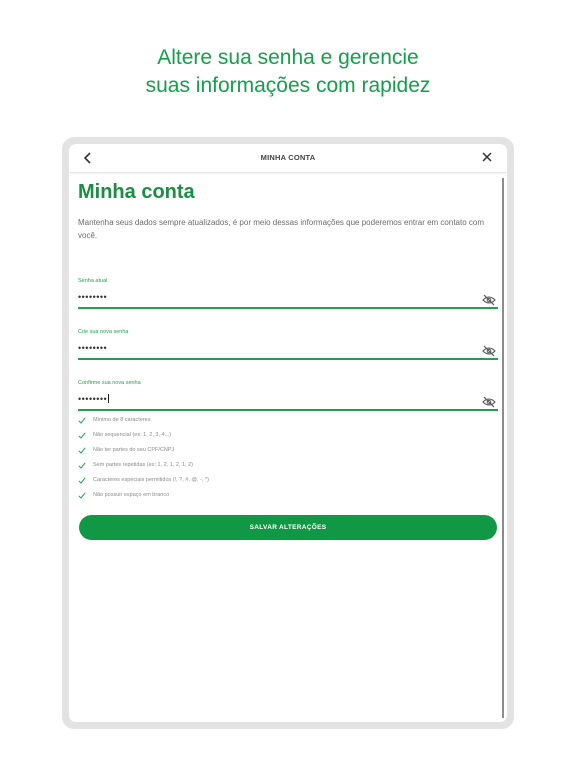 This screenshot has width=576, height=768. What do you see at coordinates (92, 348) in the screenshot?
I see `new-password-input: ••••••••` at bounding box center [92, 348].